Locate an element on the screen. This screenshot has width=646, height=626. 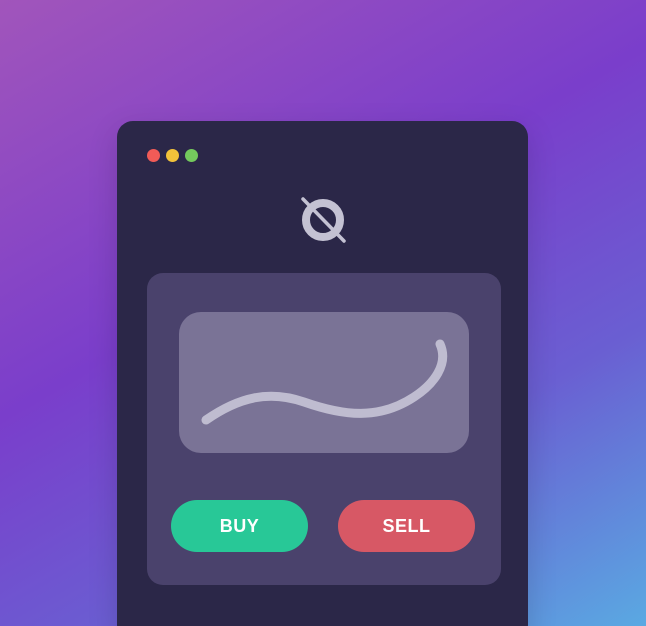
minimize-window-button is located at coordinates (172, 155).